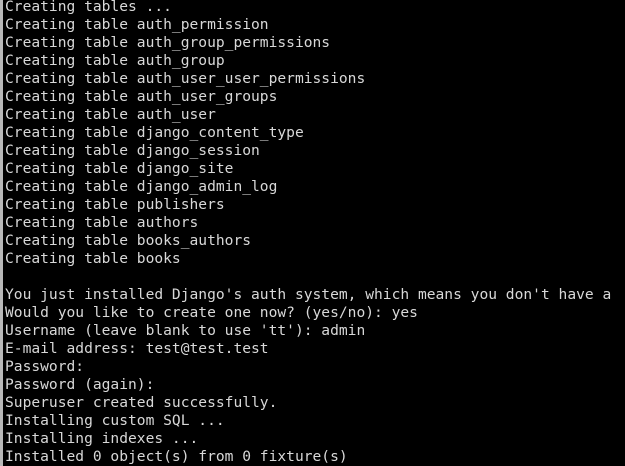 This screenshot has height=466, width=625. Describe the element at coordinates (137, 348) in the screenshot. I see `prompt-line: E-mail address: test@test.test` at that location.